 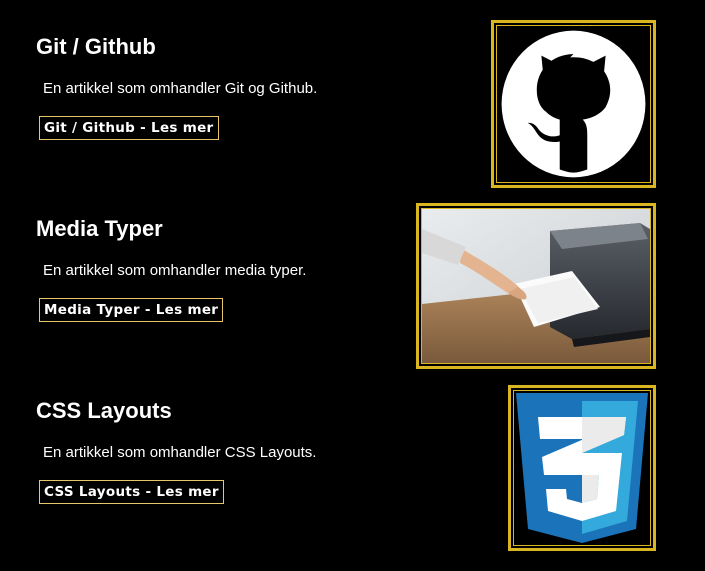 I want to click on css-layouts-image, so click(x=582, y=468).